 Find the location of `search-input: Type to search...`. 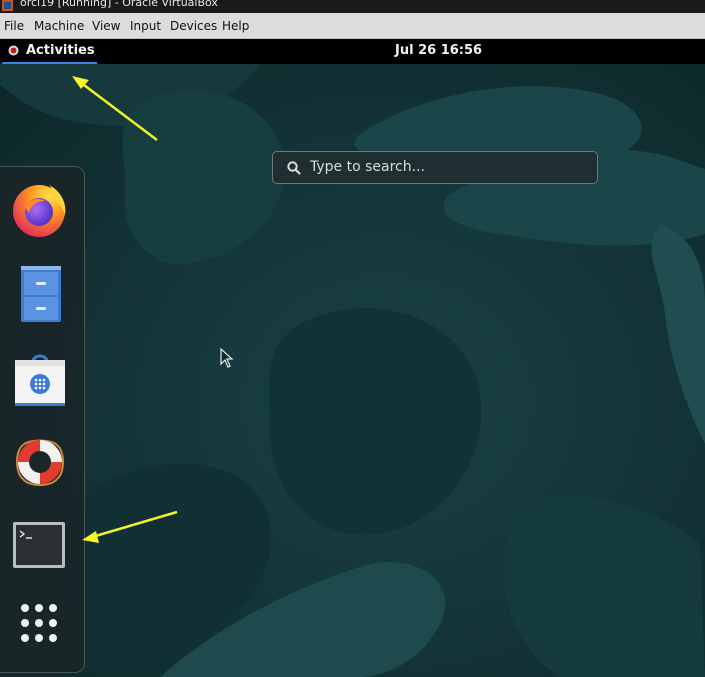

search-input: Type to search... is located at coordinates (435, 167).